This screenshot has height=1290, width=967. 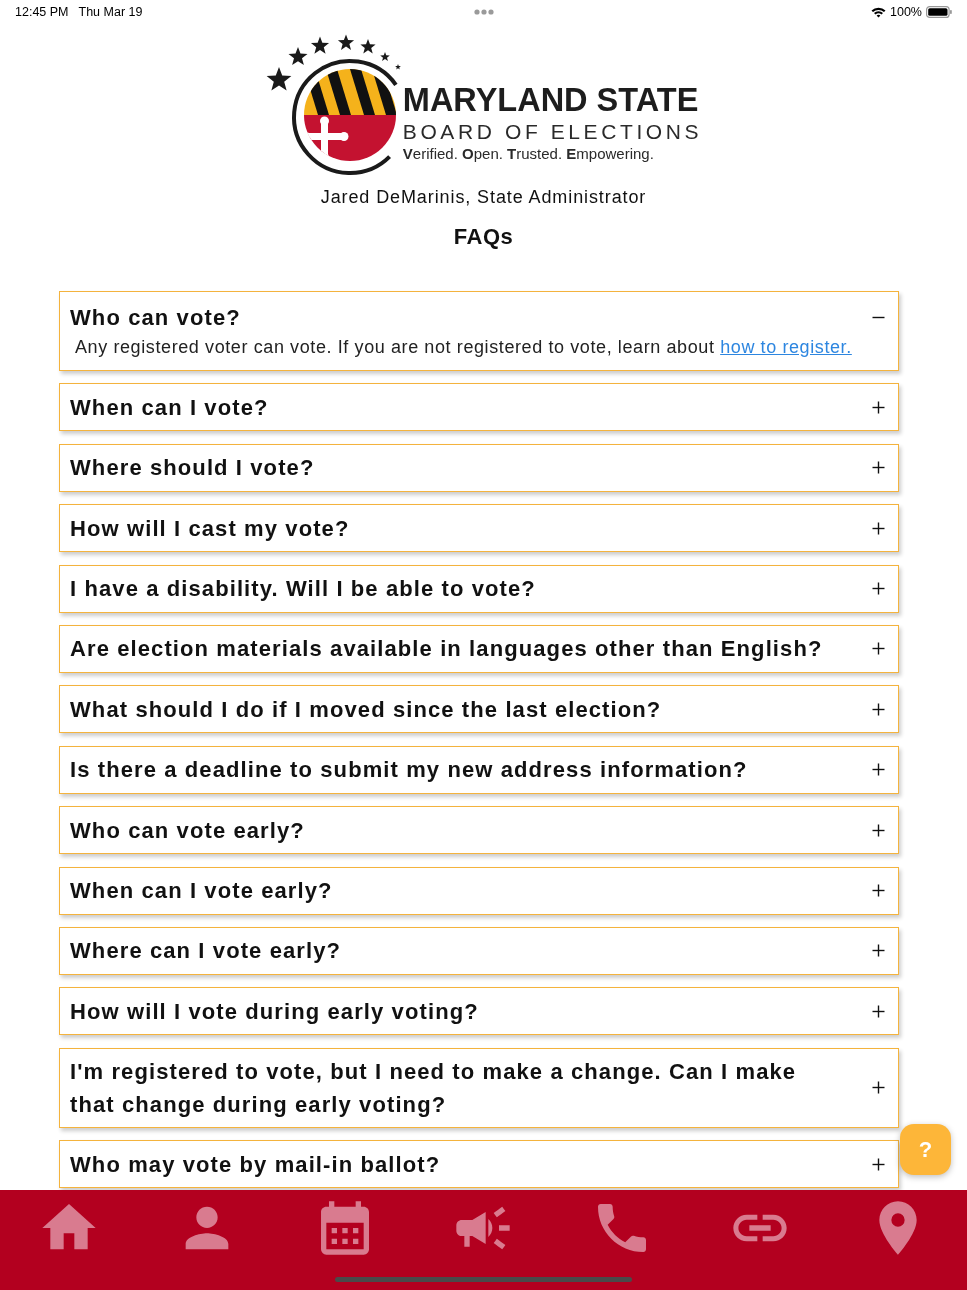 What do you see at coordinates (479, 528) in the screenshot?
I see `faq-item: How will I cast my vote?` at bounding box center [479, 528].